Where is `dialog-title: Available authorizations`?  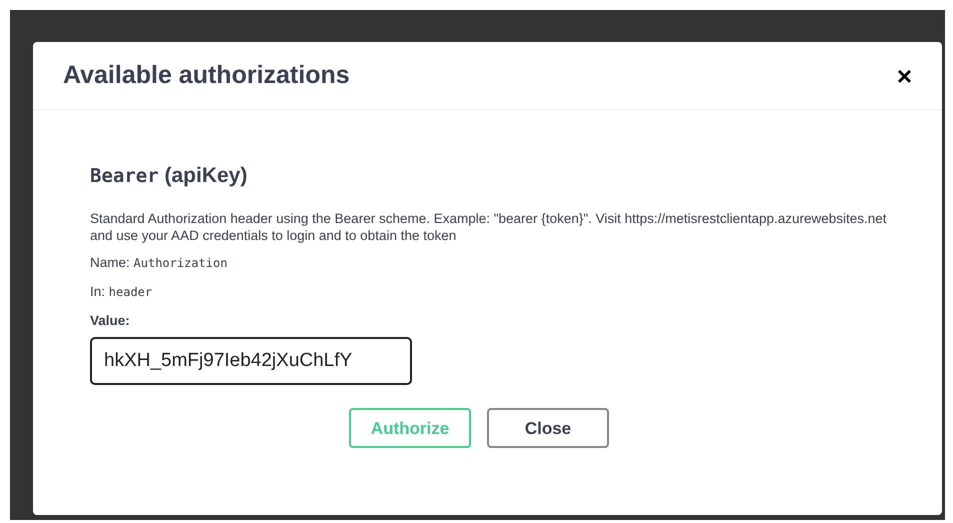
dialog-title: Available authorizations is located at coordinates (206, 75).